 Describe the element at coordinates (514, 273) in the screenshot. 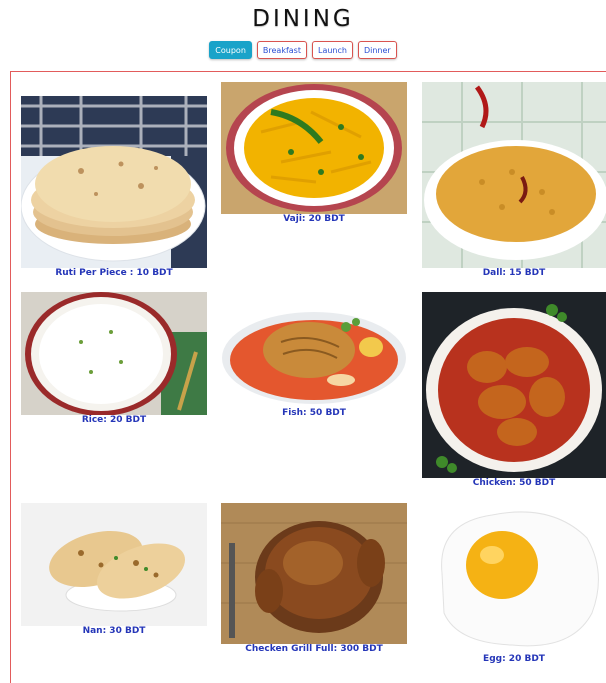

I see `menu-item-label: Dall: 15 BDT` at that location.